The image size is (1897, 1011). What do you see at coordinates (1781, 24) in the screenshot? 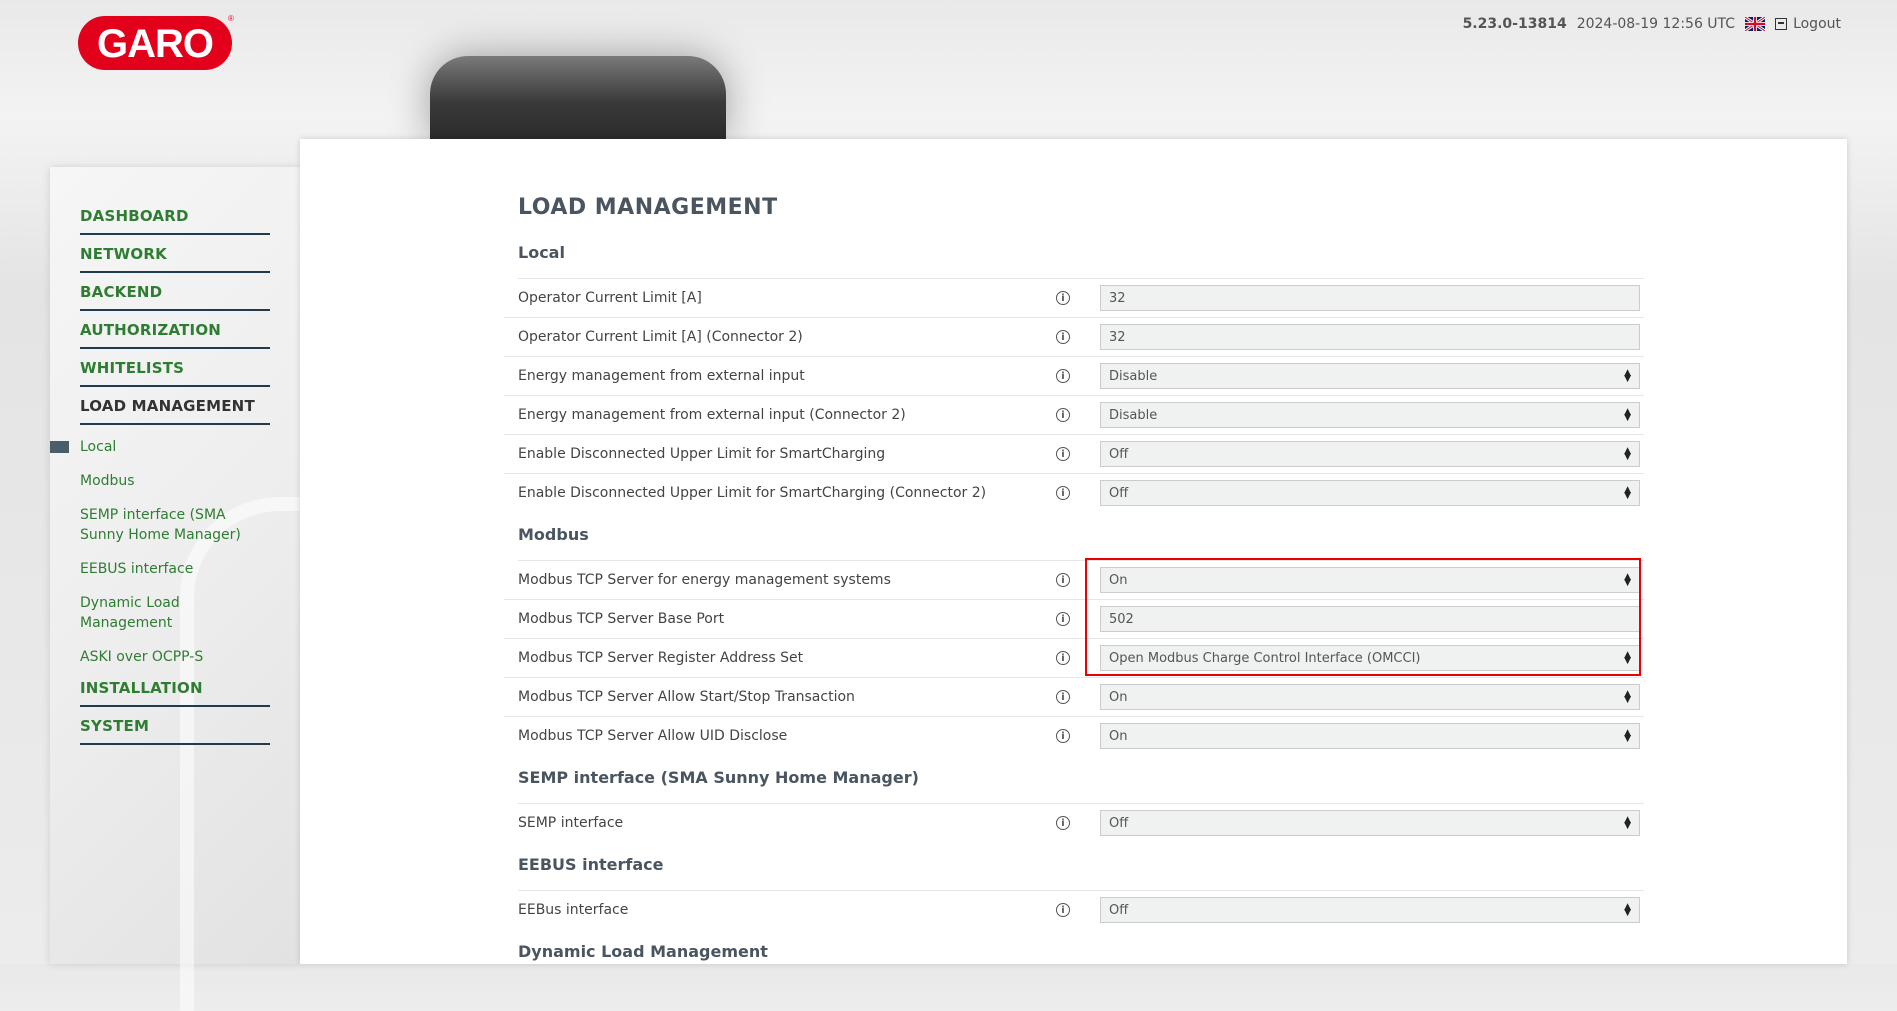
I see `logout-icon` at bounding box center [1781, 24].